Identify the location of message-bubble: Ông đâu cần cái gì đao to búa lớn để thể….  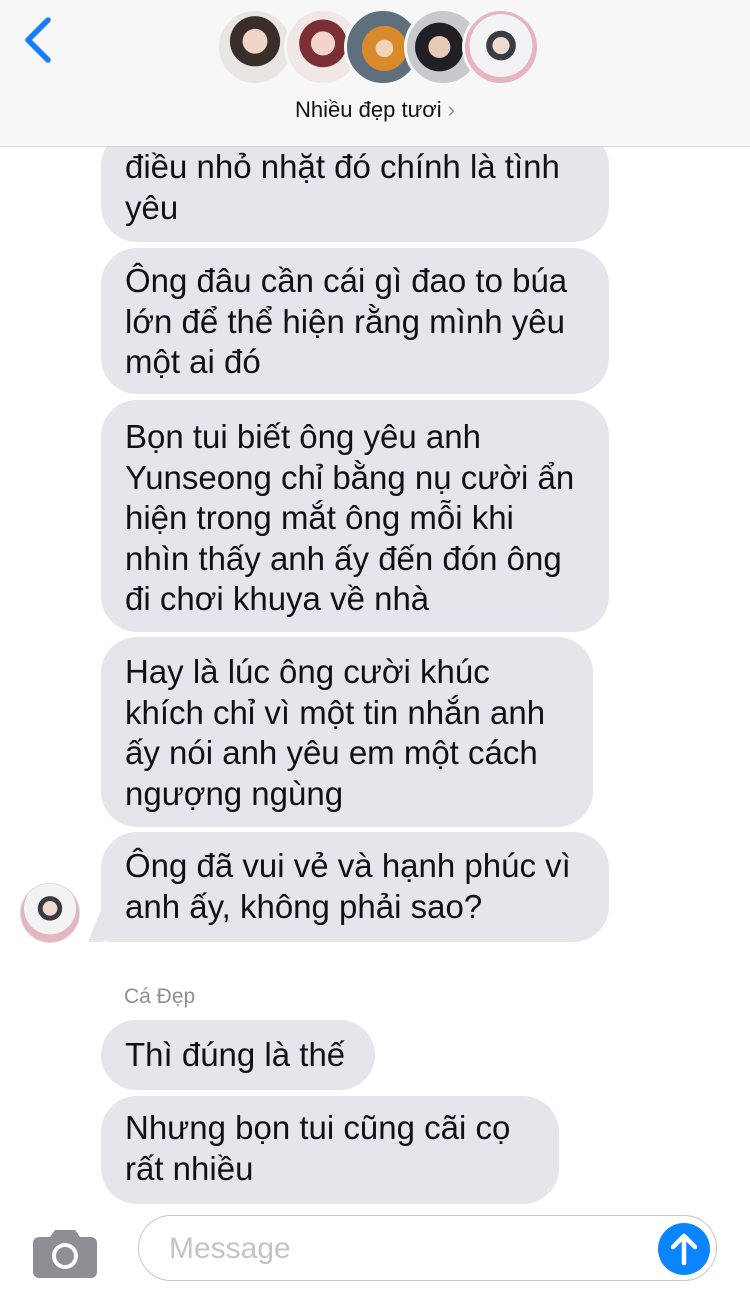
(355, 321).